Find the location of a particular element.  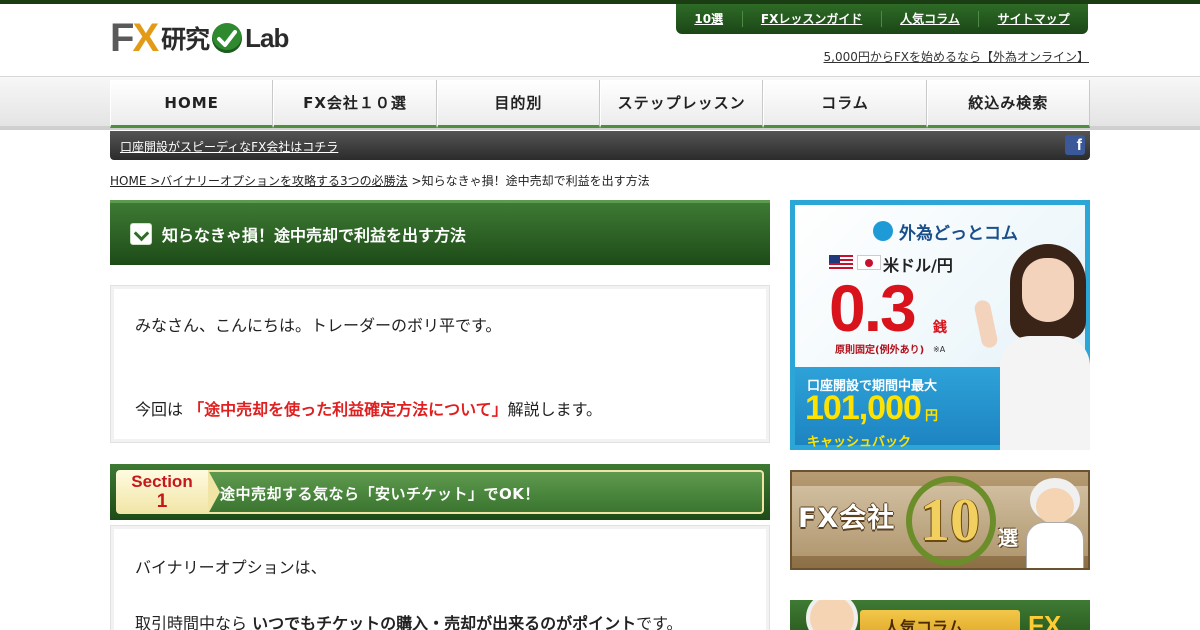

header-promo-link: 5,000円からFXを始めるなら【外為オンライン】 is located at coordinates (956, 56).